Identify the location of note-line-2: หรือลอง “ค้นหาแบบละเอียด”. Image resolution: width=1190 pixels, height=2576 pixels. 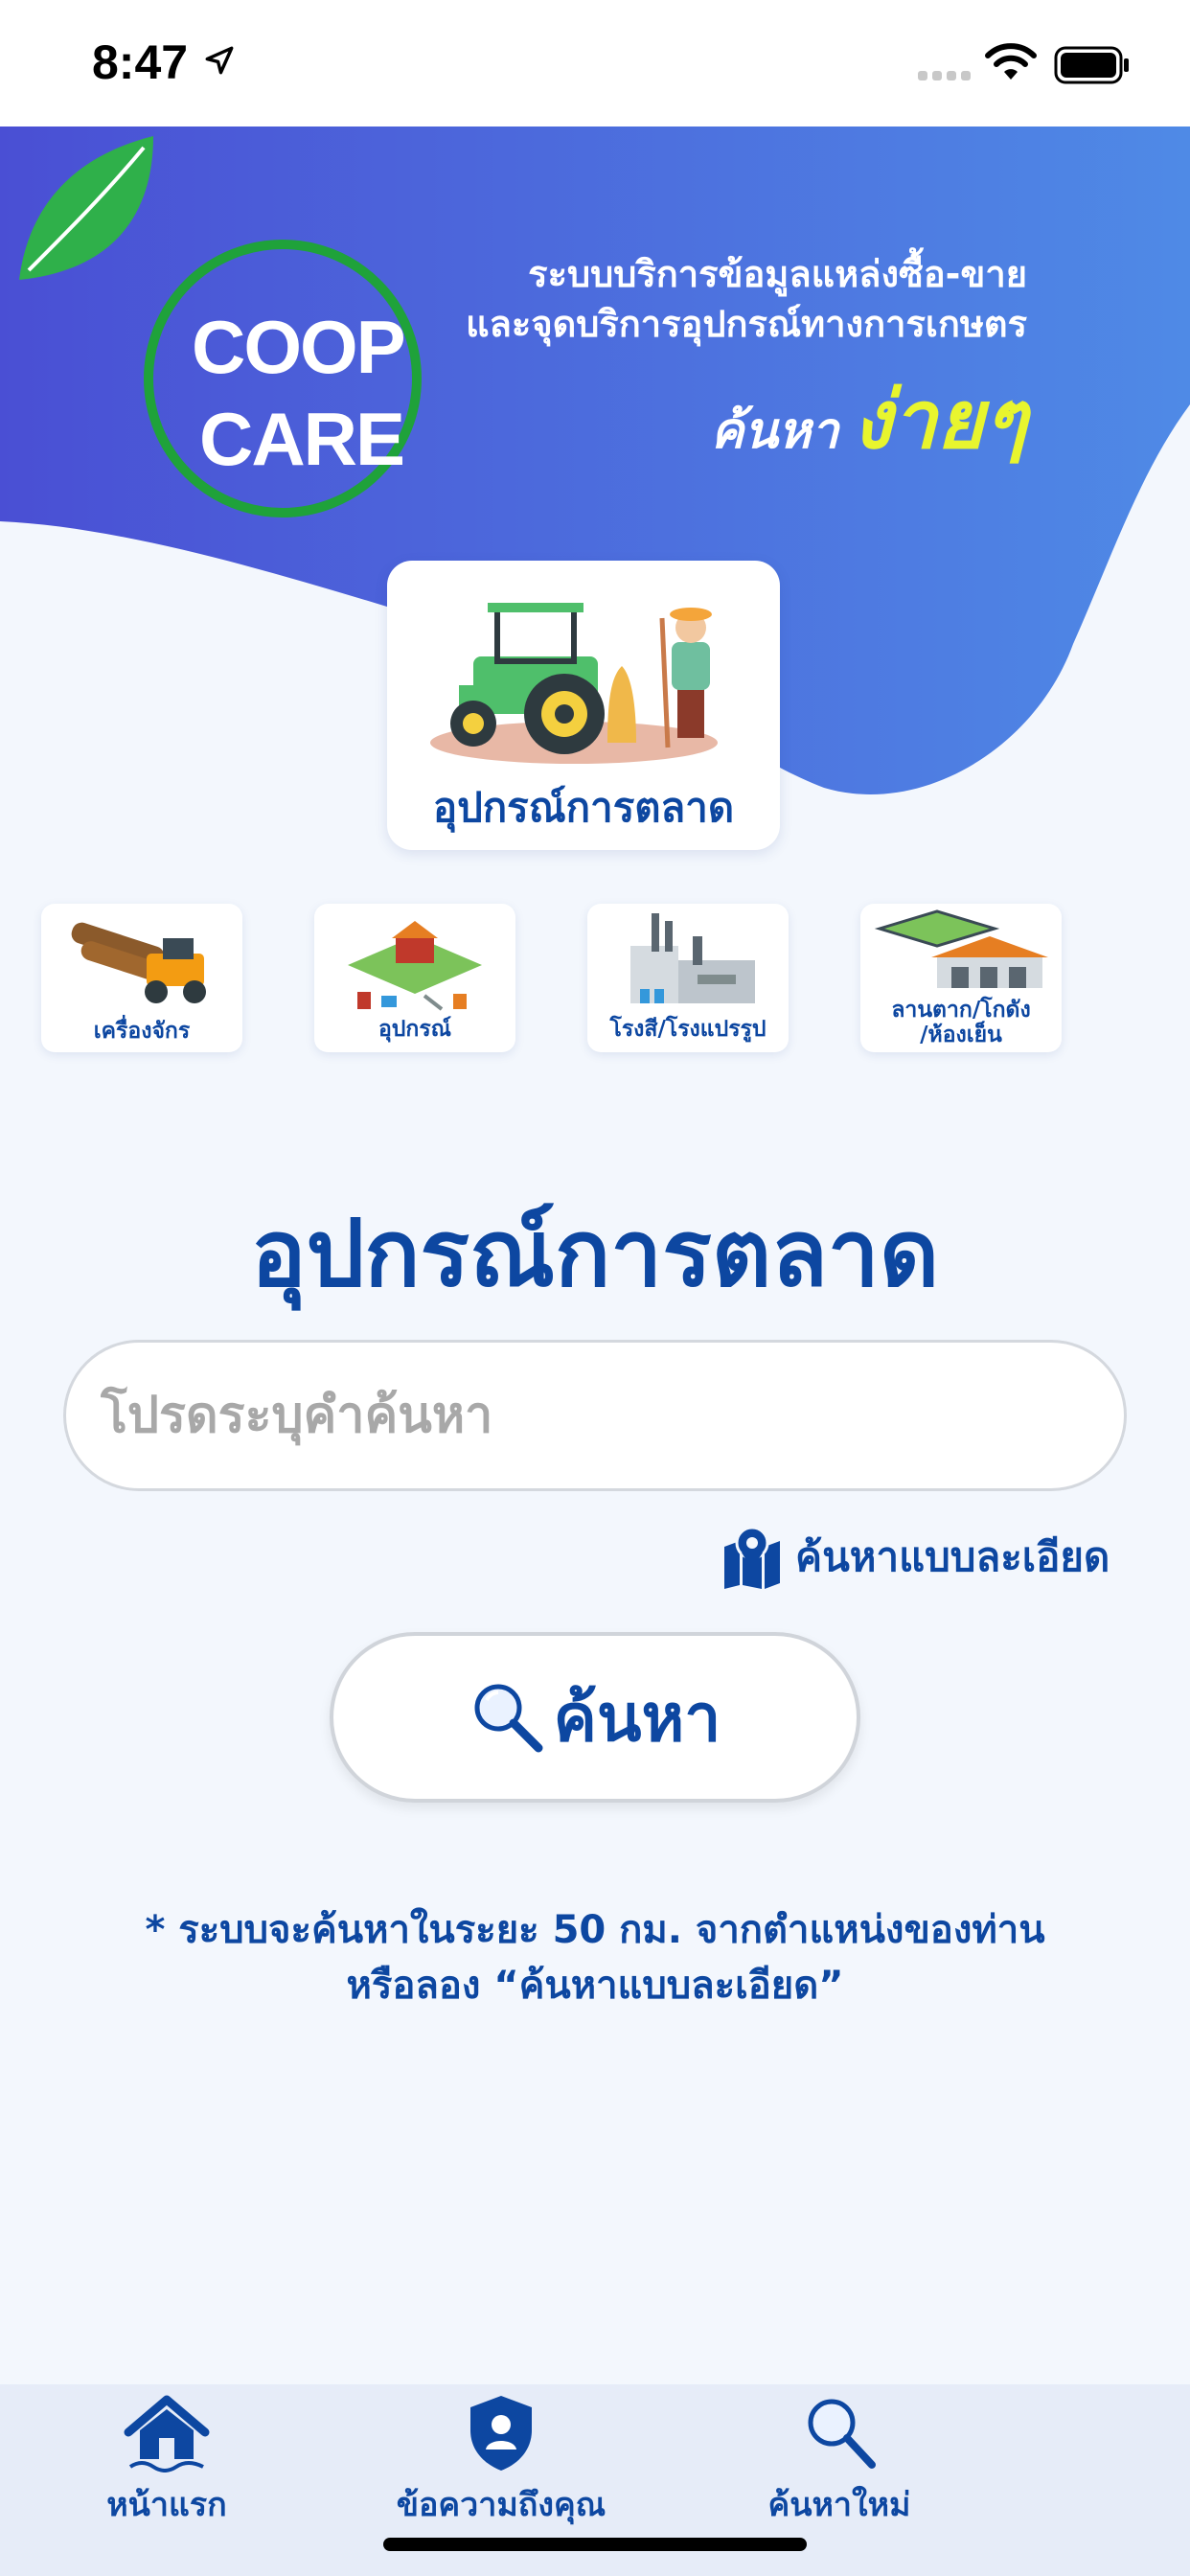
(595, 1986).